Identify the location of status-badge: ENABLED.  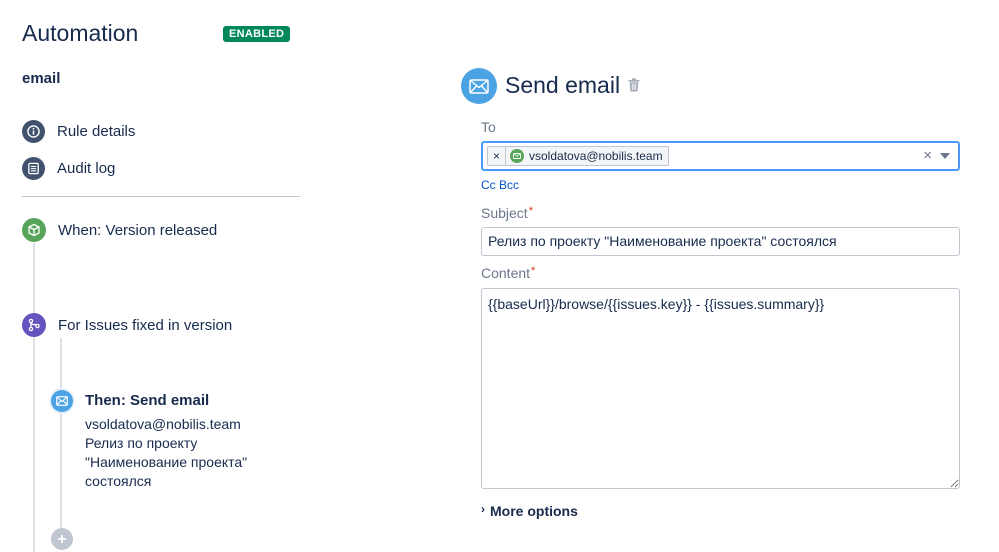
(257, 34).